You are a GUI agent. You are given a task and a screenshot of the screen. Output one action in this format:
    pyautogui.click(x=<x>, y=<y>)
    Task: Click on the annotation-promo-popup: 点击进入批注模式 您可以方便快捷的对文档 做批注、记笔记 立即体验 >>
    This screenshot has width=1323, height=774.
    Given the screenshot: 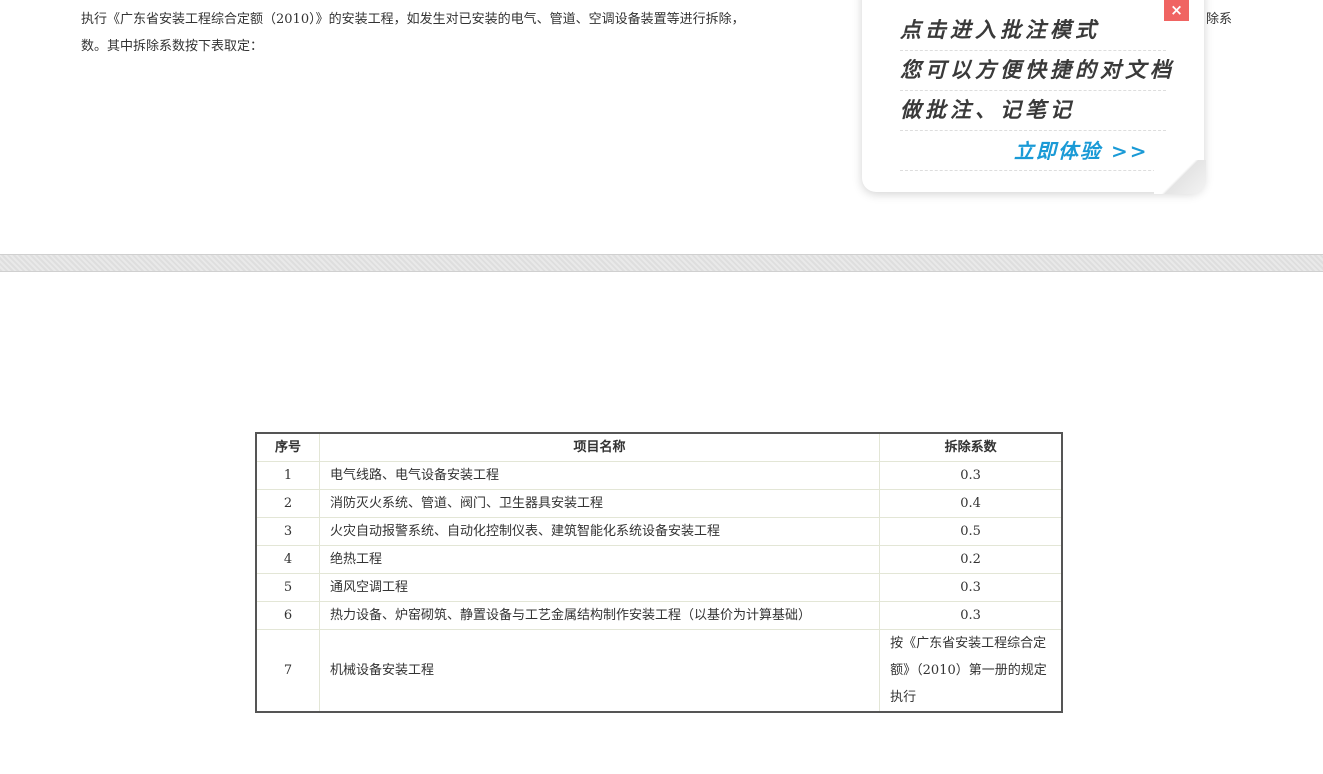 What is the action you would take?
    pyautogui.click(x=1034, y=97)
    